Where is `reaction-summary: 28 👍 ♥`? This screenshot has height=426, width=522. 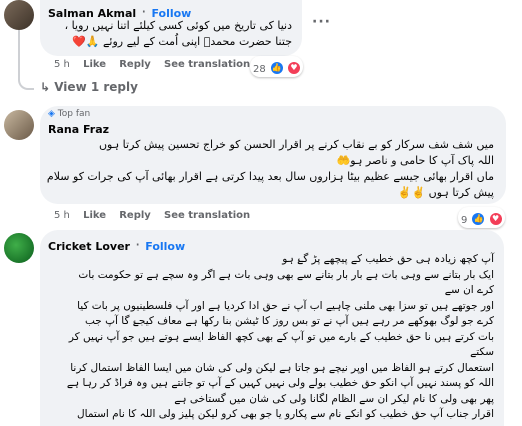
reaction-summary: 28 👍 ♥ is located at coordinates (276, 66).